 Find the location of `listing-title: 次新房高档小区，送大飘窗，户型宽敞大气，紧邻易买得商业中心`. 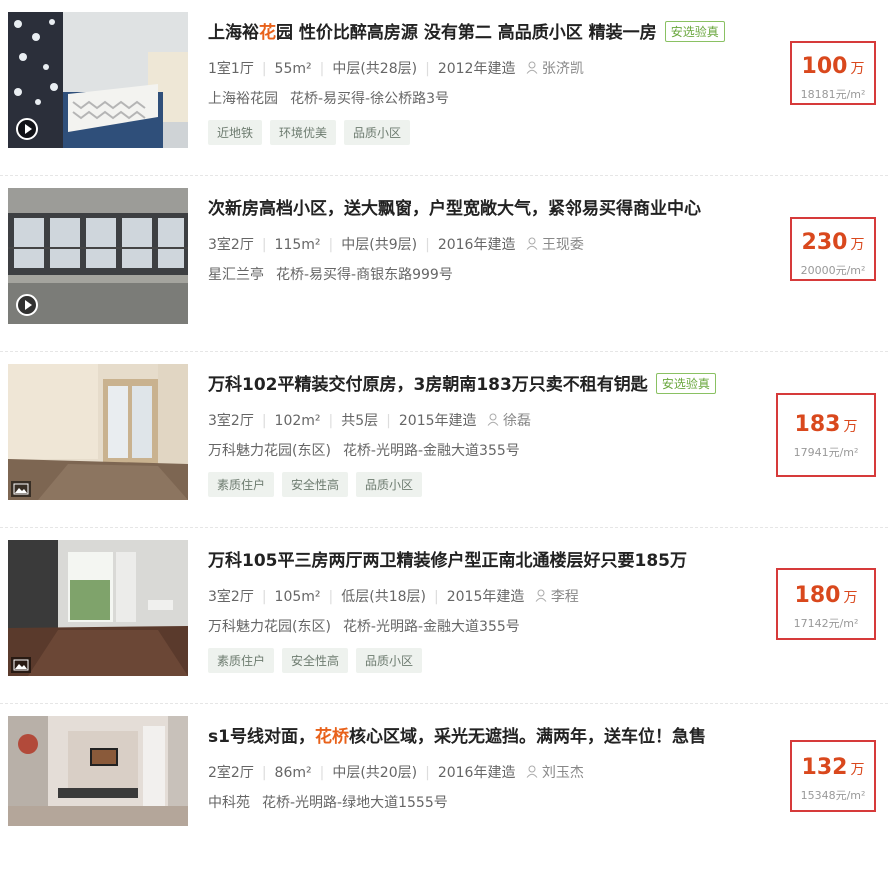

listing-title: 次新房高档小区，送大飘窗，户型宽敞大气，紧邻易买得商业中心 is located at coordinates (454, 206).